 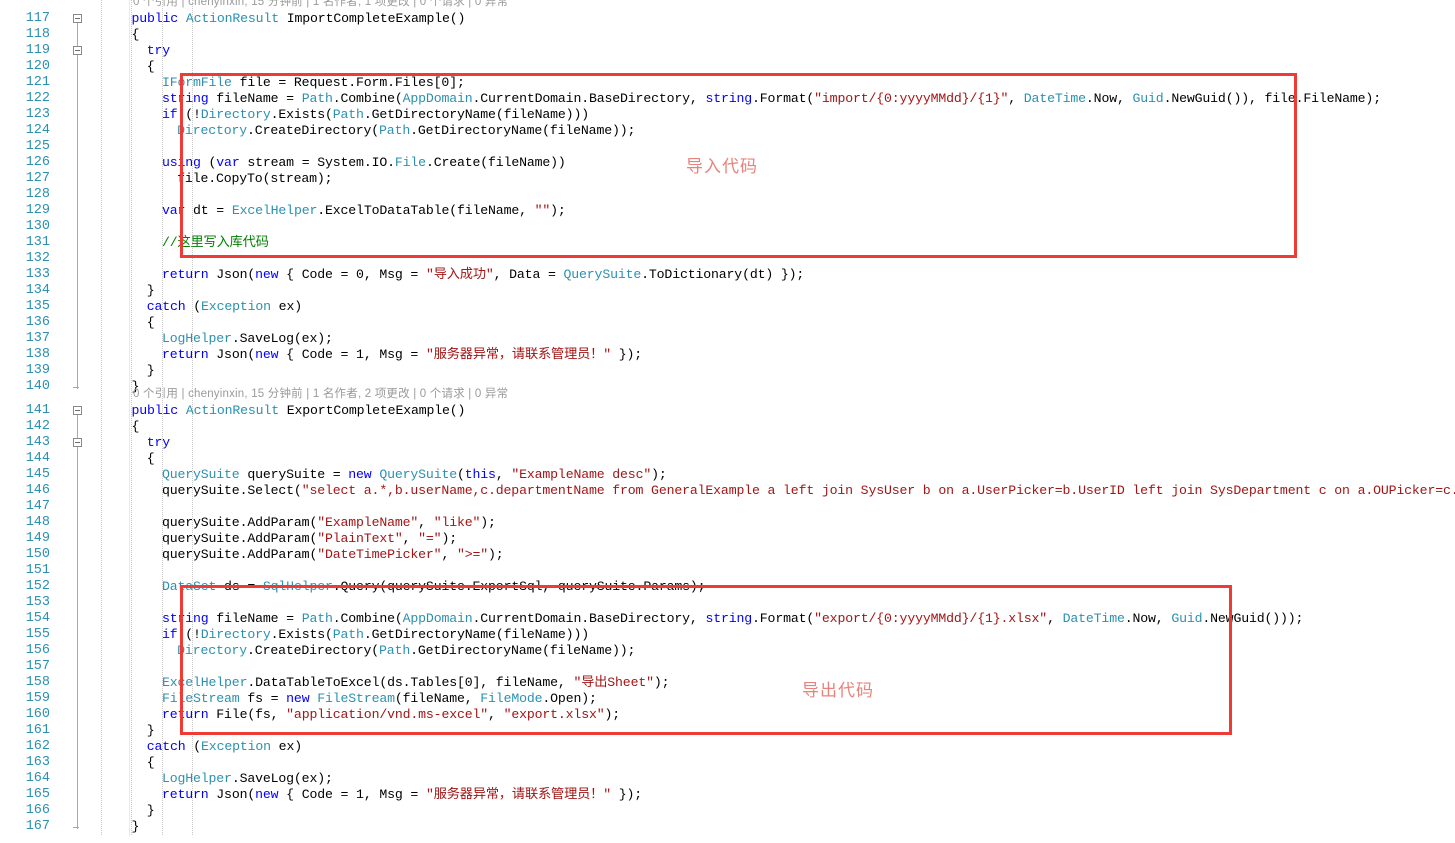 What do you see at coordinates (722, 167) in the screenshot?
I see `annotation-import-code: 导入代码` at bounding box center [722, 167].